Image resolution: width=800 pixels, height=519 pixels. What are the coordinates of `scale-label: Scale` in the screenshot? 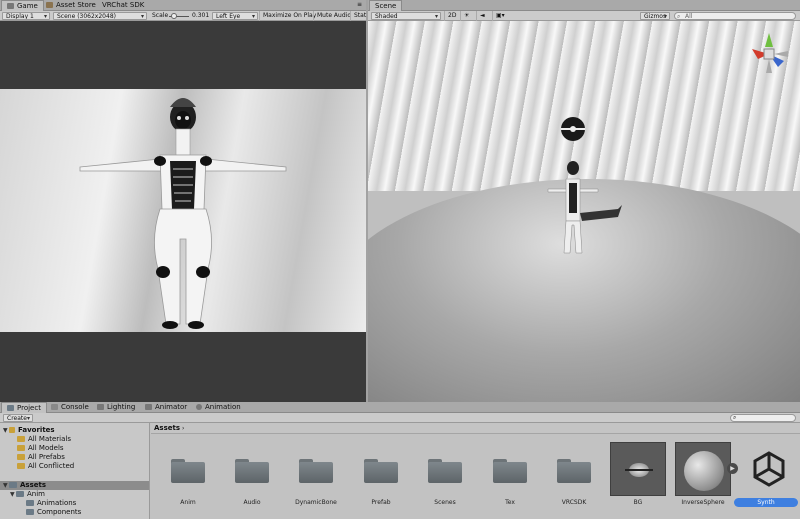 It's located at (160, 15).